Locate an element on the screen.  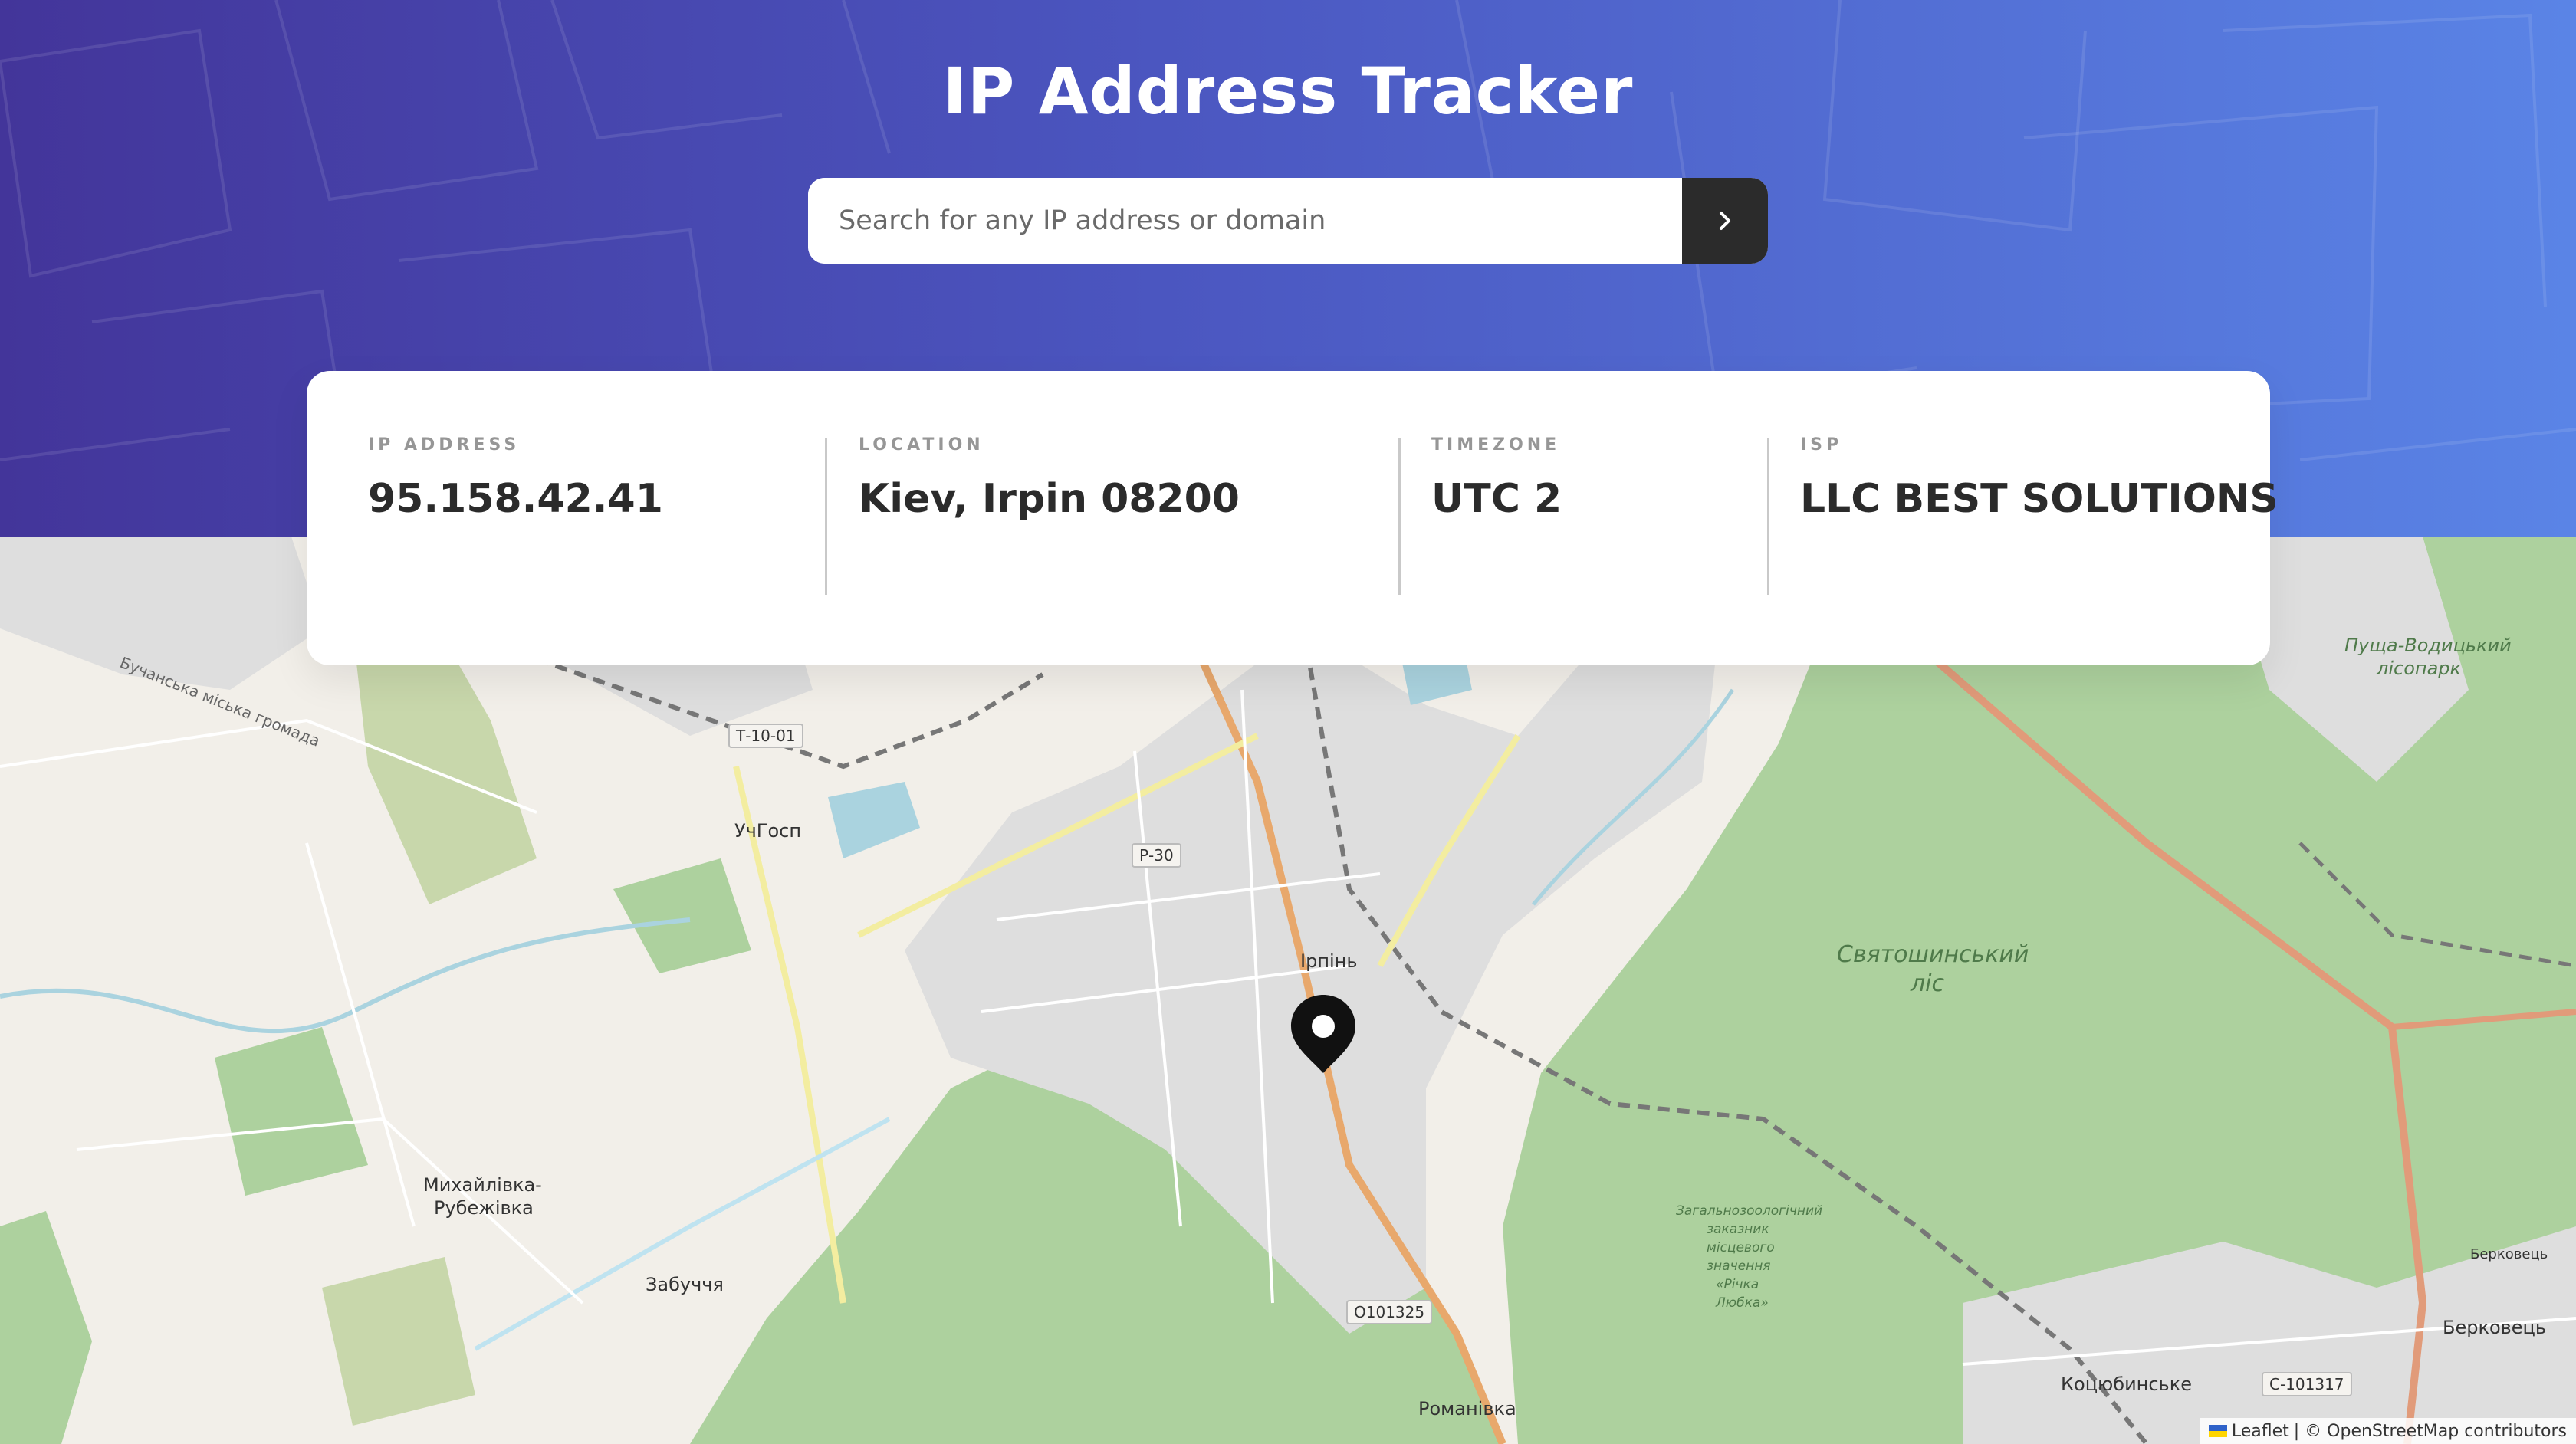
map-label-romanivka: Романівка is located at coordinates (1467, 1408).